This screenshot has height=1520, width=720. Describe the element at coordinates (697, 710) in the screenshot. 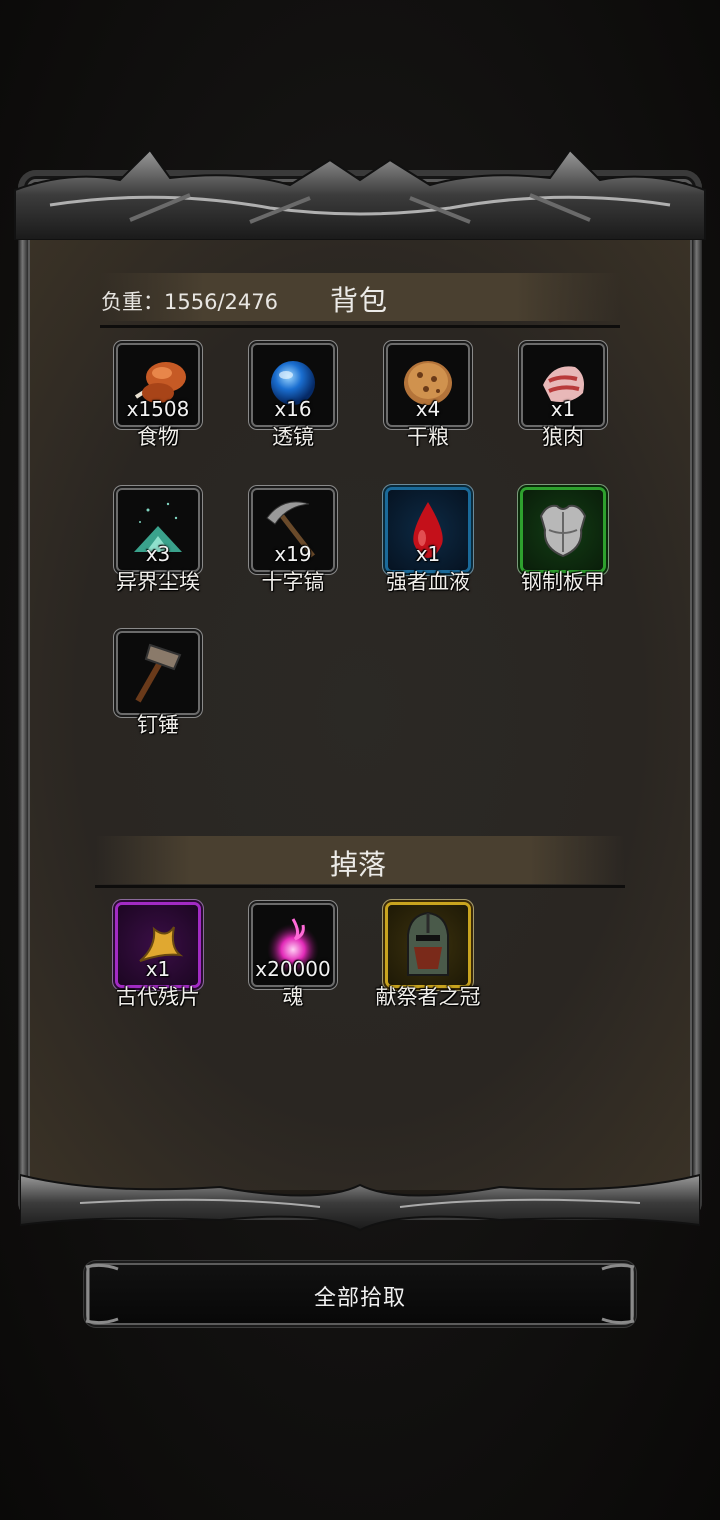

I see `frame-right-bar` at that location.